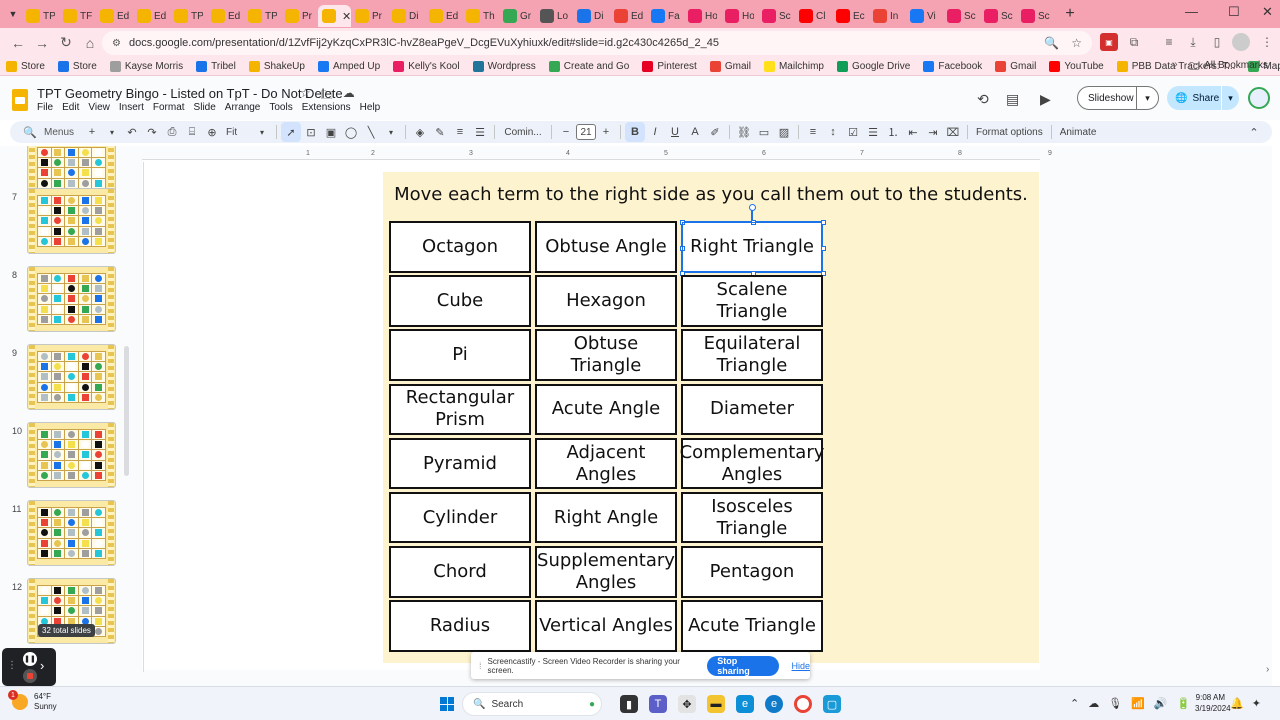 Image resolution: width=1280 pixels, height=720 pixels. Describe the element at coordinates (460, 626) in the screenshot. I see `term-card: Radius` at that location.